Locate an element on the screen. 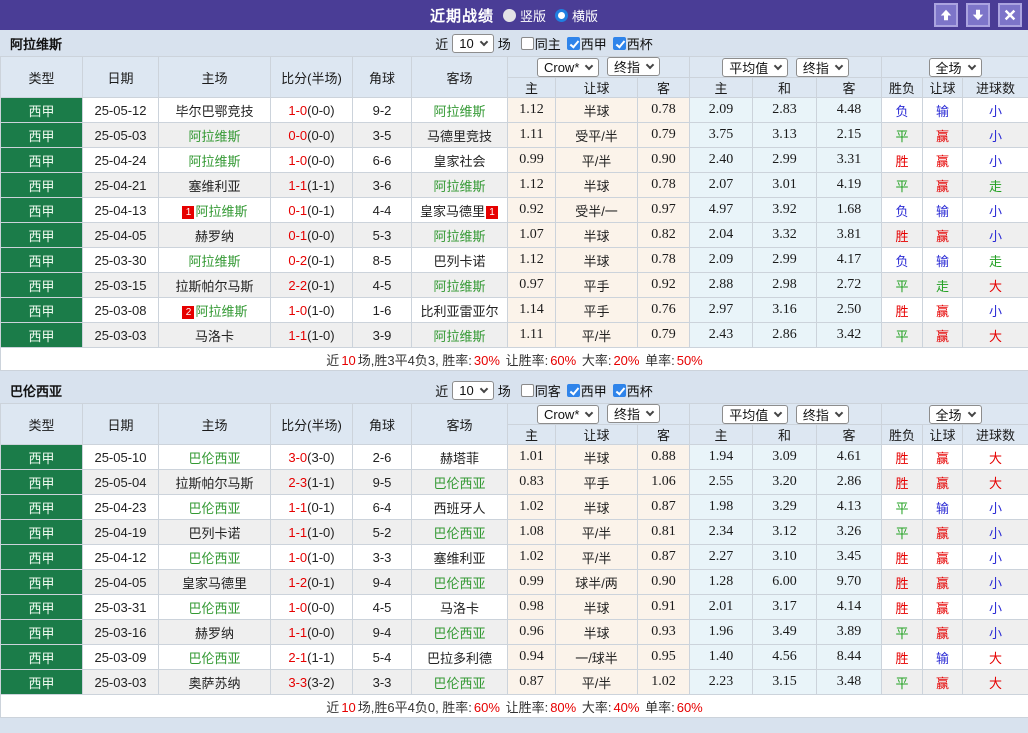  avg-draw-odds-cell: 3.09 is located at coordinates (785, 457).